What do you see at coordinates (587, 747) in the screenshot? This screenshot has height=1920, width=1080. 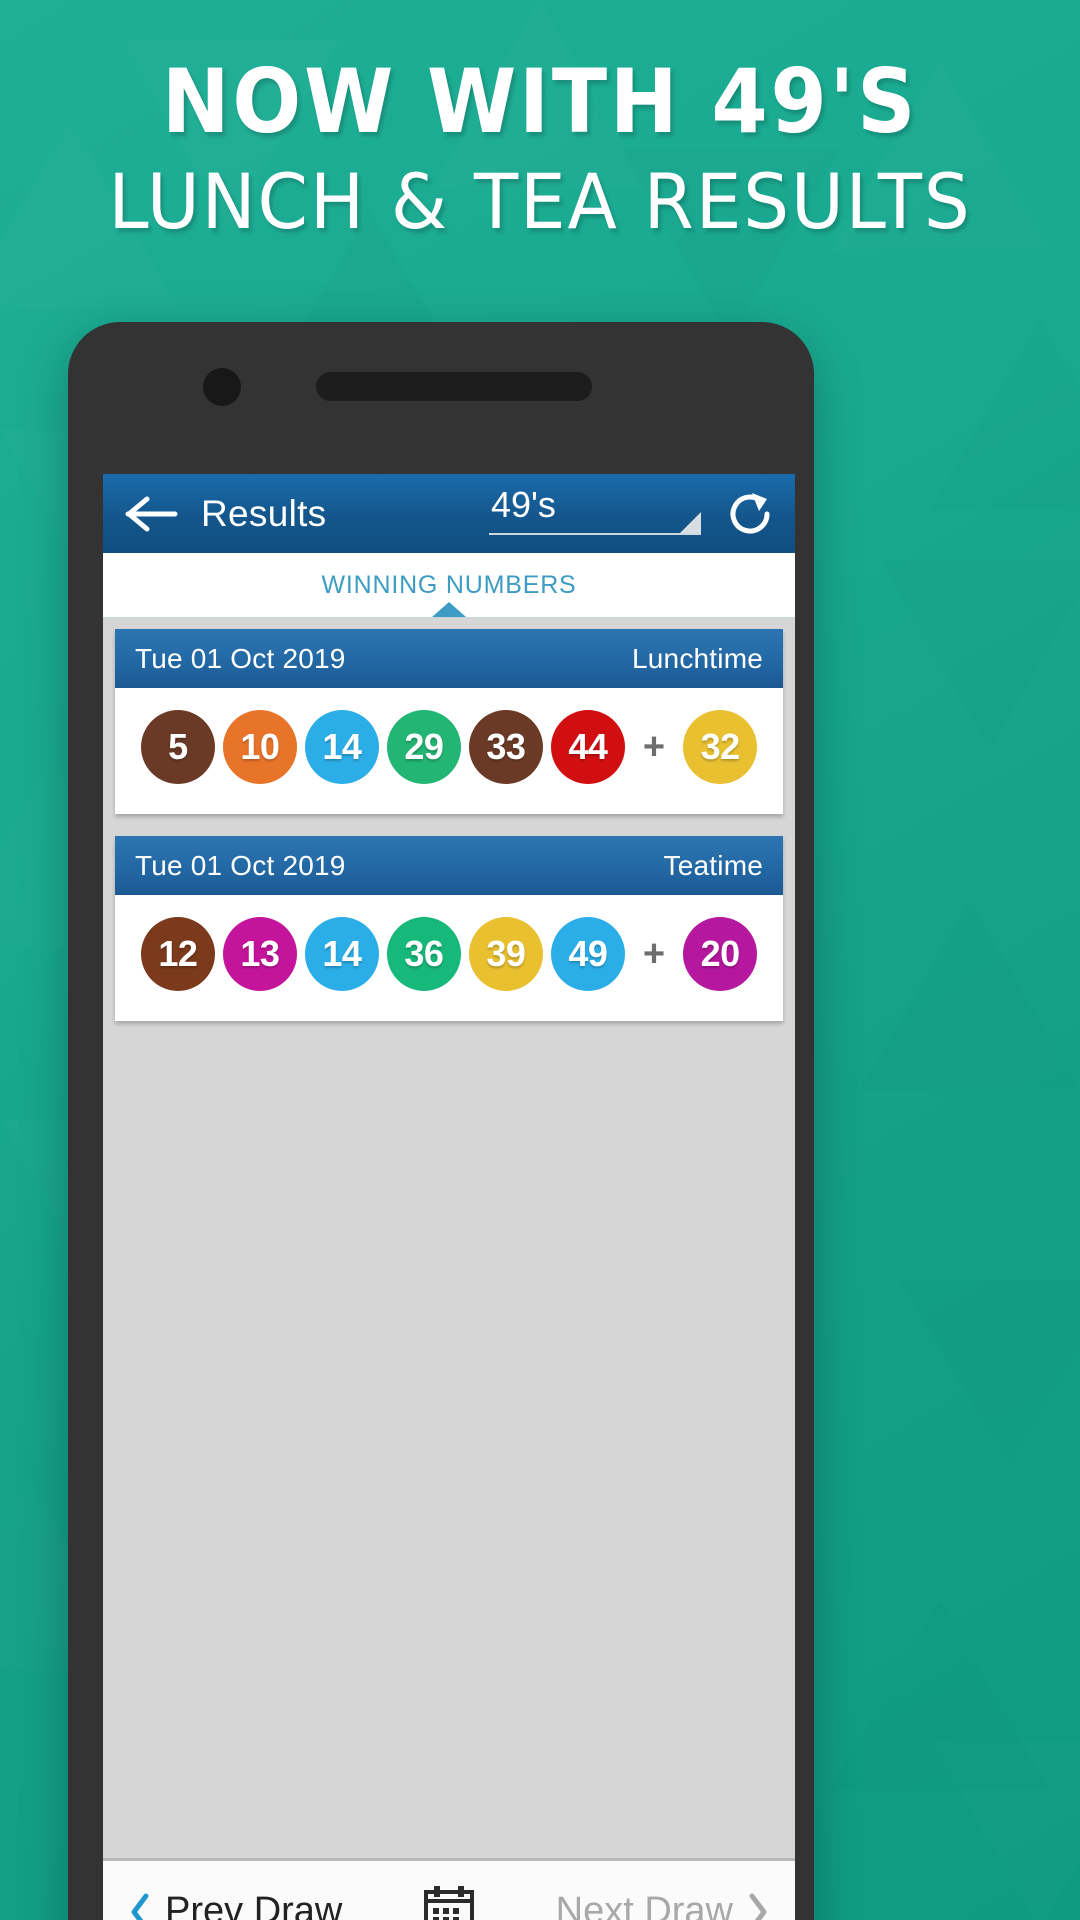 I see `lottery-ball: 44` at bounding box center [587, 747].